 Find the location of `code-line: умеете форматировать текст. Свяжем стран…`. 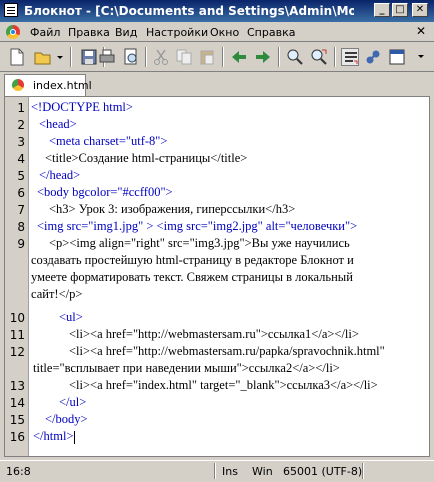

code-line: умеете форматировать текст. Свяжем стран… is located at coordinates (228, 277).